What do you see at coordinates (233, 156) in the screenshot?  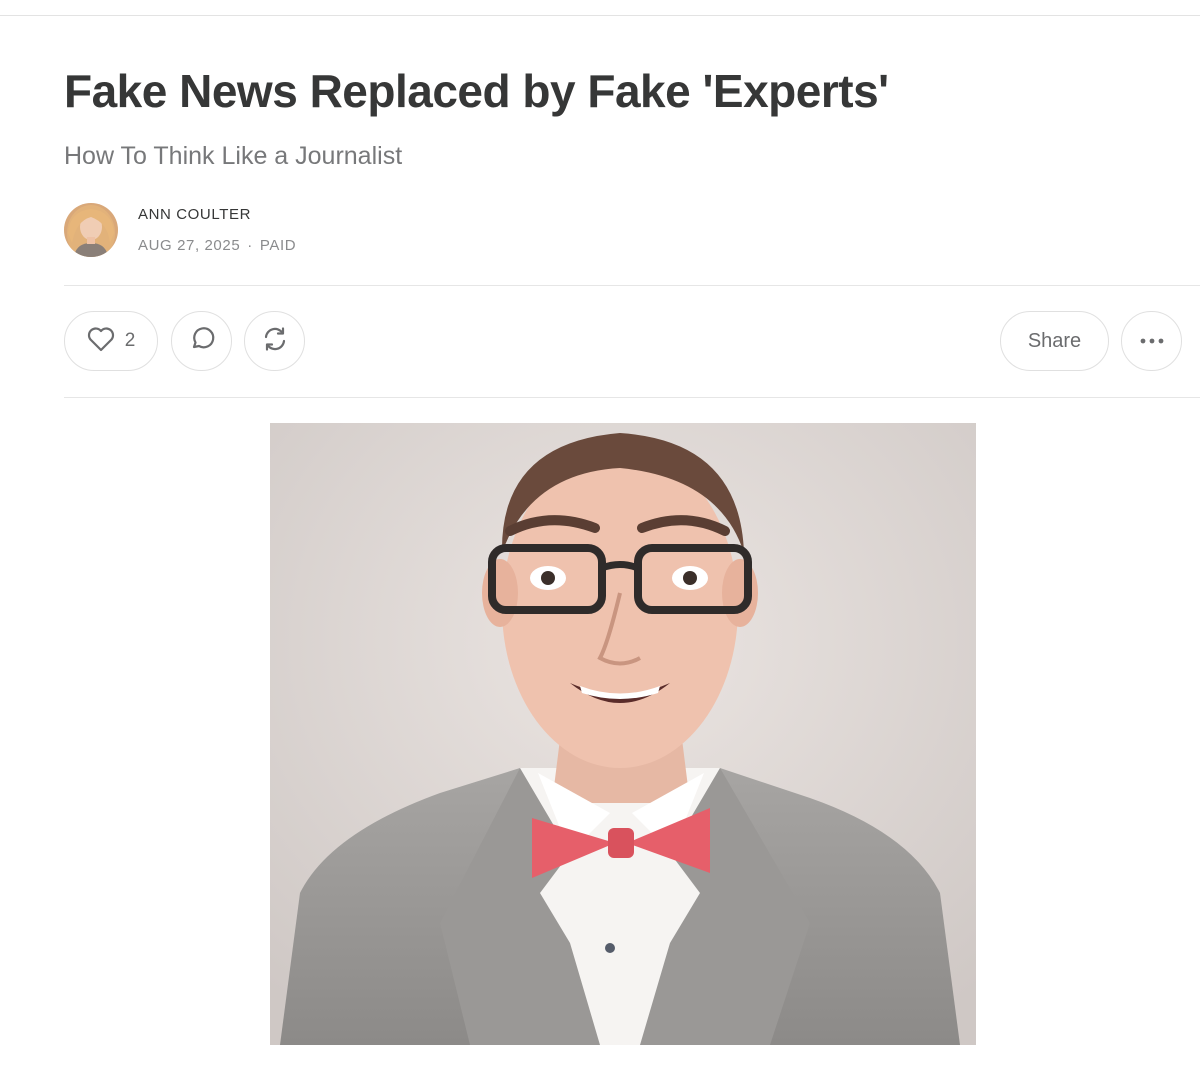 I see `post-subtitle: How To Think Like a Journalist` at bounding box center [233, 156].